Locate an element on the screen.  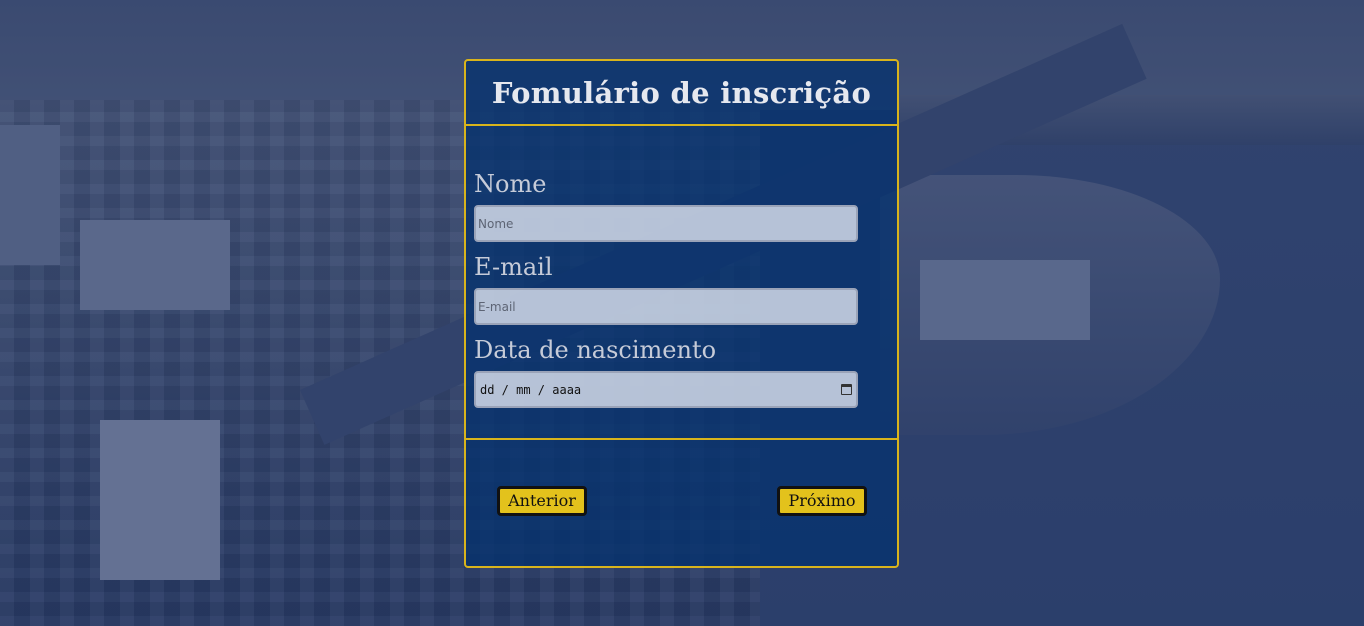
form-title: Fomulário de inscrição is located at coordinates (681, 92).